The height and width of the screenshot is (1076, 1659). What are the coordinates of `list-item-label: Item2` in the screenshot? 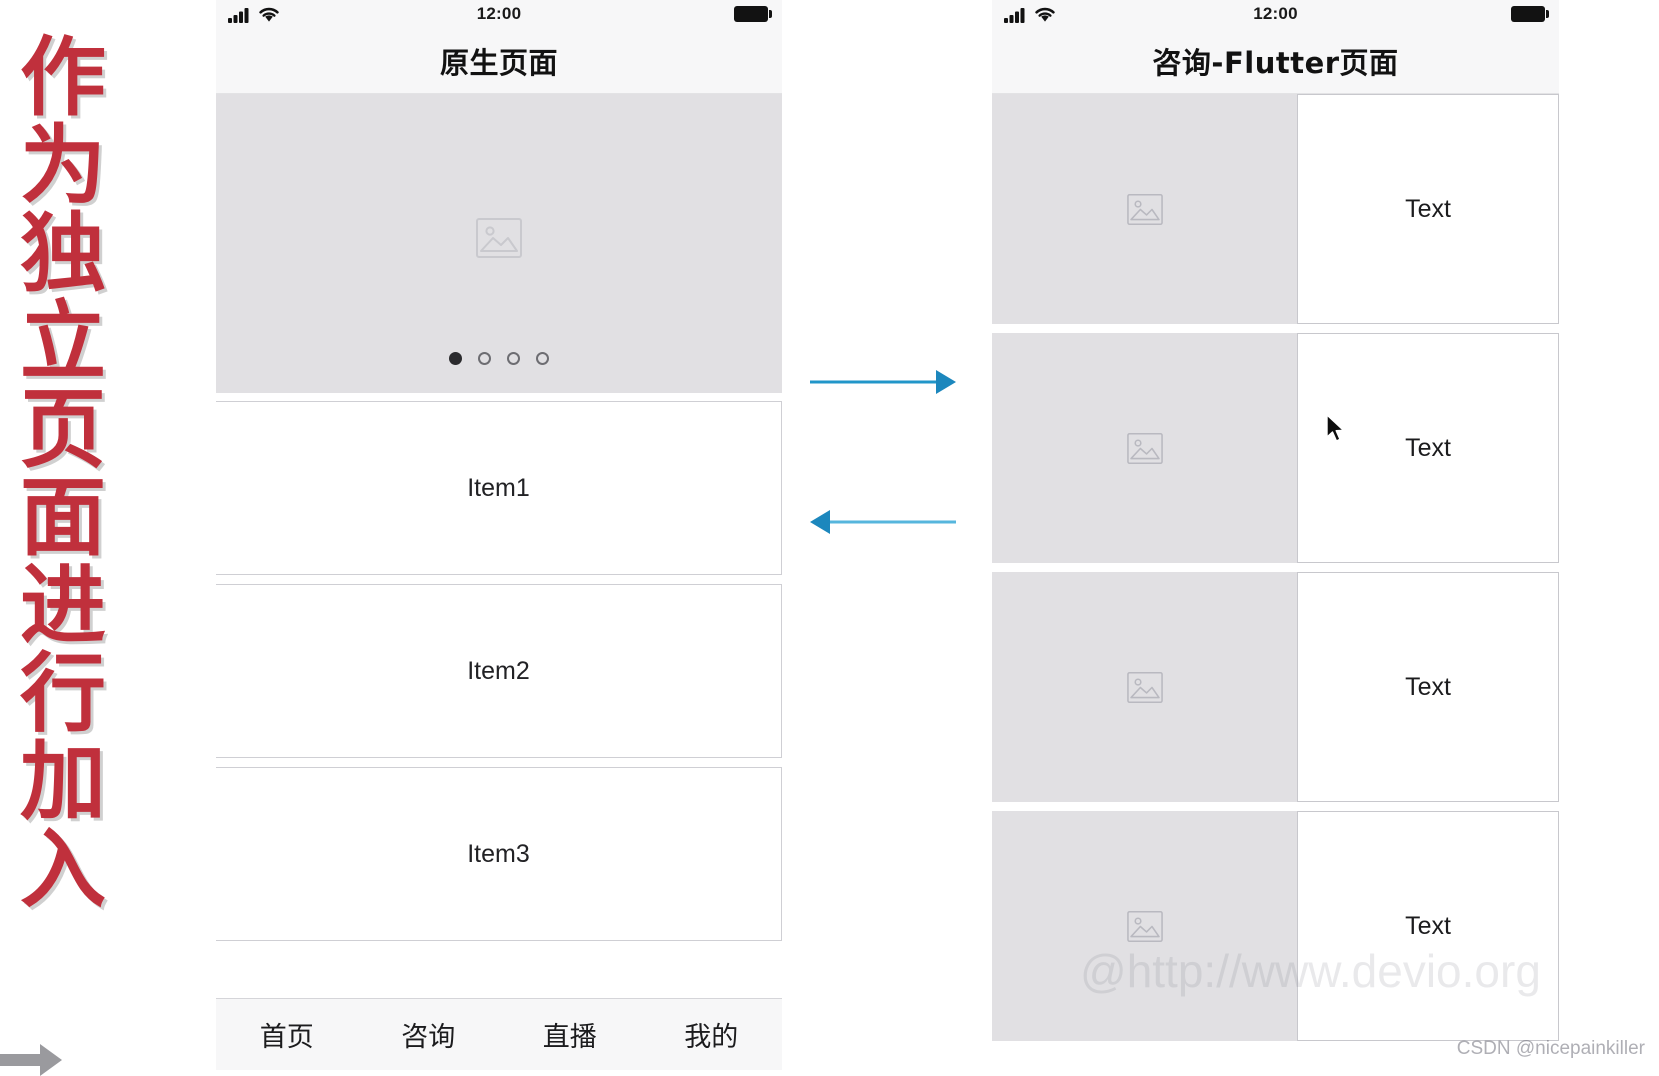 It's located at (498, 670).